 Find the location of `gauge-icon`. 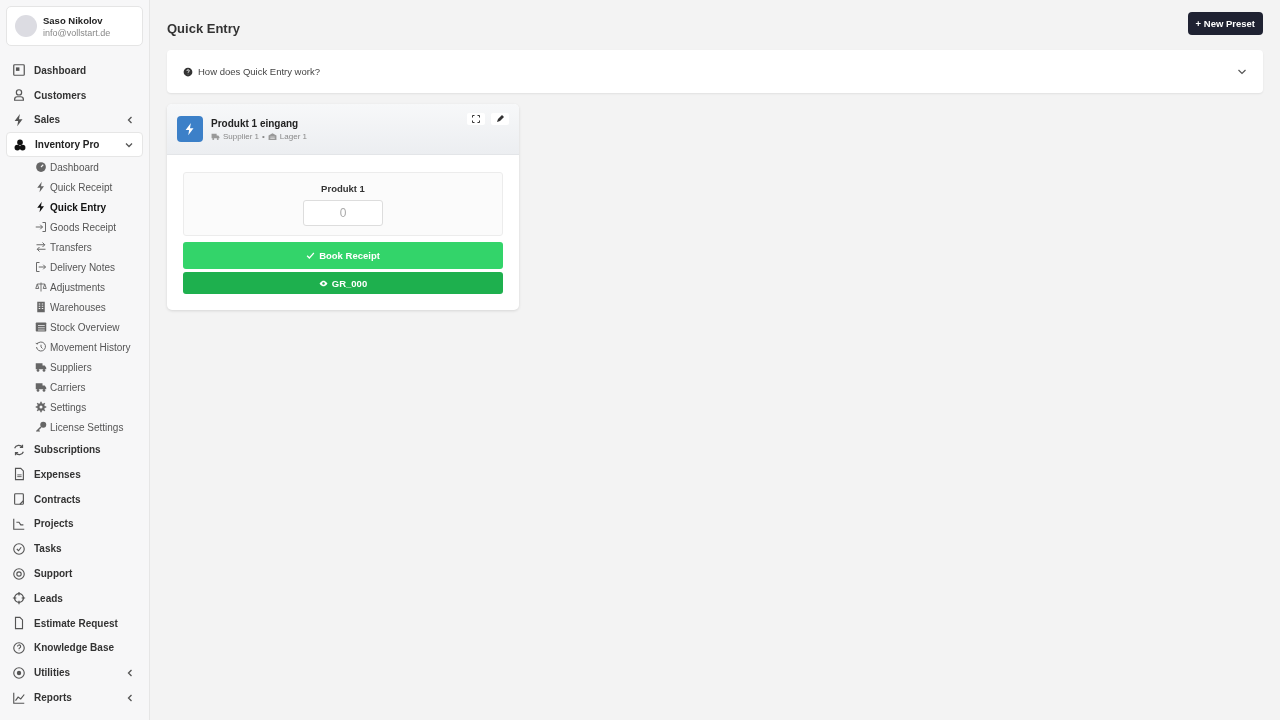

gauge-icon is located at coordinates (41, 167).